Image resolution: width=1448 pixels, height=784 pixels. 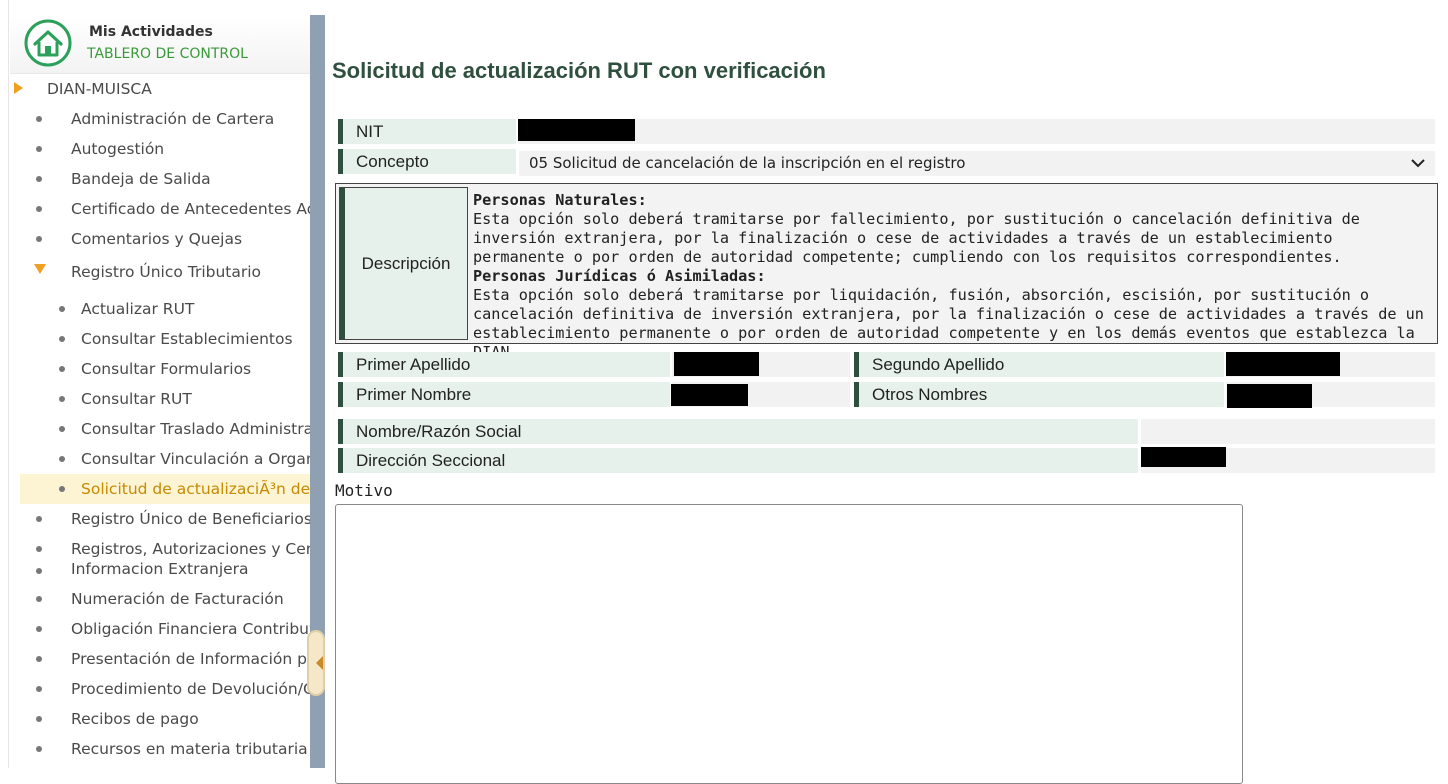 What do you see at coordinates (1283, 364) in the screenshot?
I see `redacted-segundo-apellido` at bounding box center [1283, 364].